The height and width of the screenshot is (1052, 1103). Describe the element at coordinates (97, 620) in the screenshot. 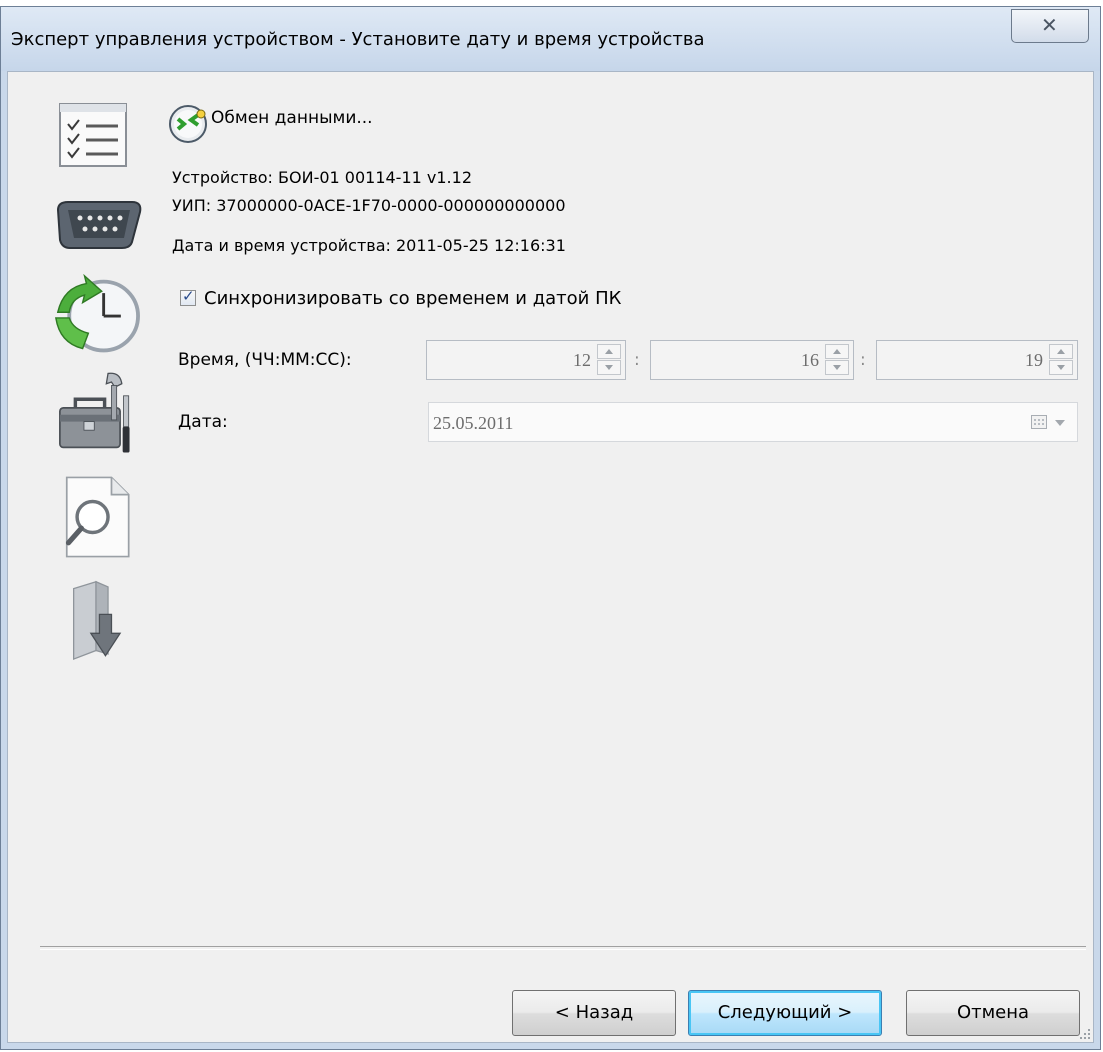

I see `folder-download-icon` at that location.